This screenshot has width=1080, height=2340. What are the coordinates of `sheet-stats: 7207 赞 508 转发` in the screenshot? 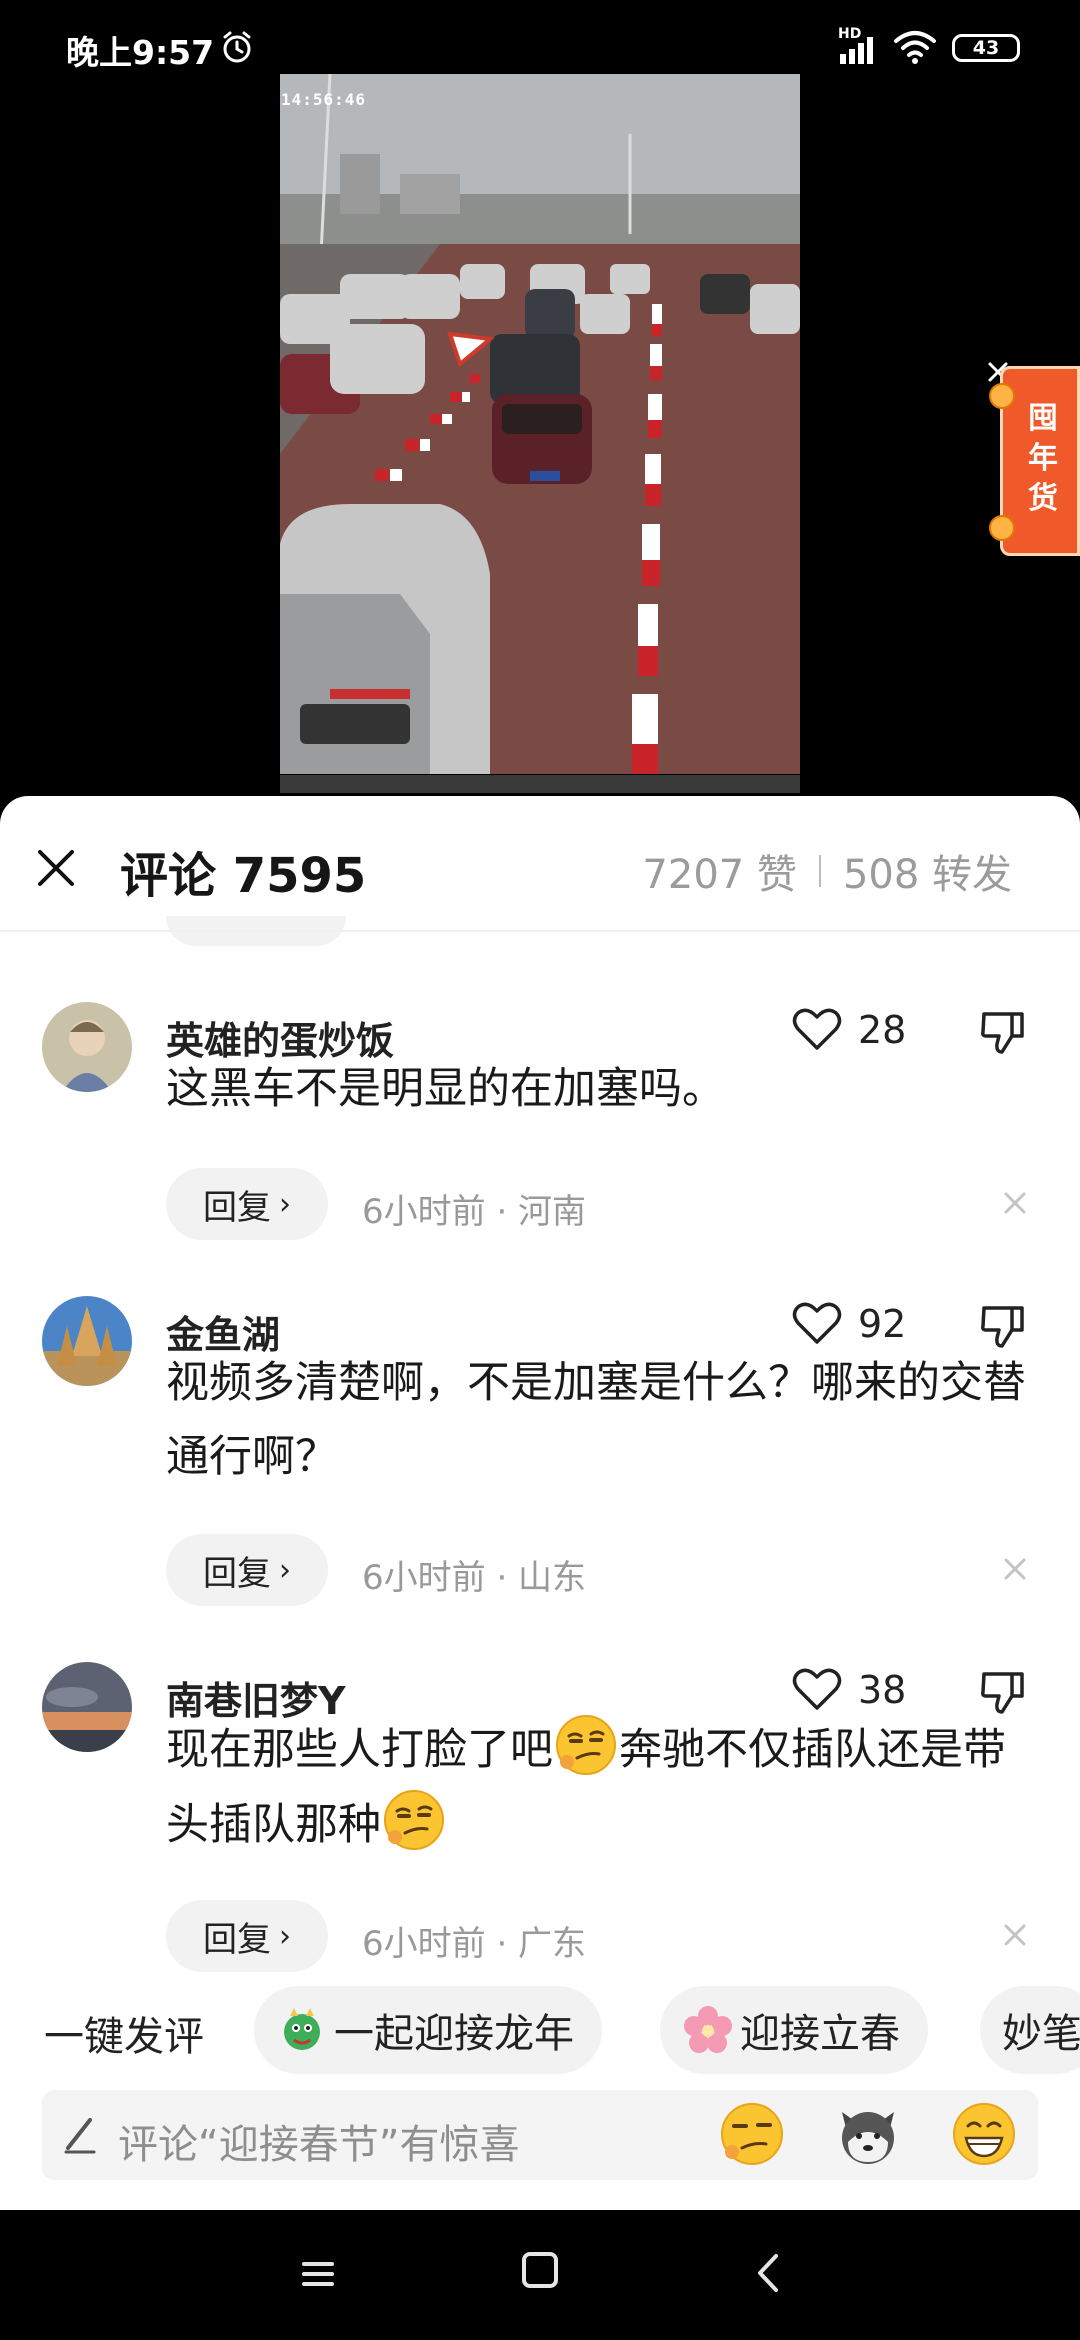 It's located at (827, 871).